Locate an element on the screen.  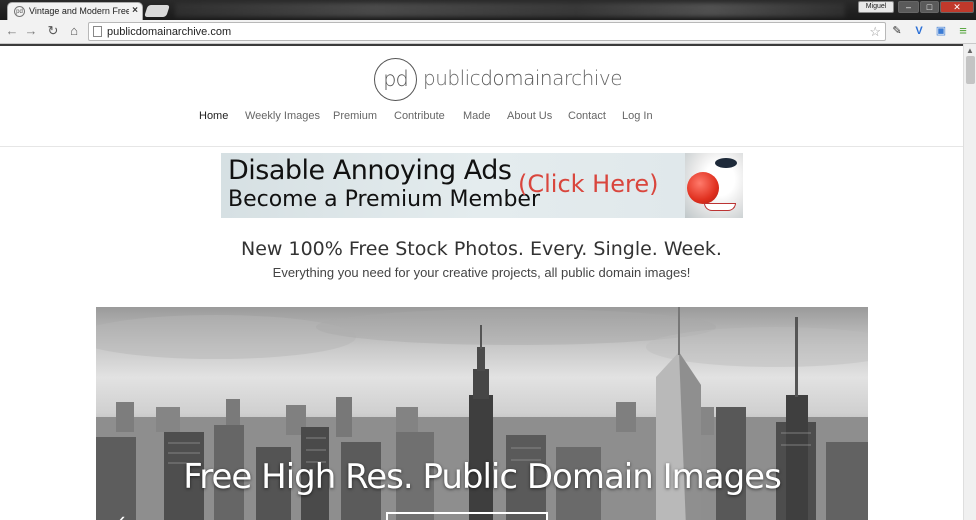
close-window-button: ✕ is located at coordinates (957, 7).